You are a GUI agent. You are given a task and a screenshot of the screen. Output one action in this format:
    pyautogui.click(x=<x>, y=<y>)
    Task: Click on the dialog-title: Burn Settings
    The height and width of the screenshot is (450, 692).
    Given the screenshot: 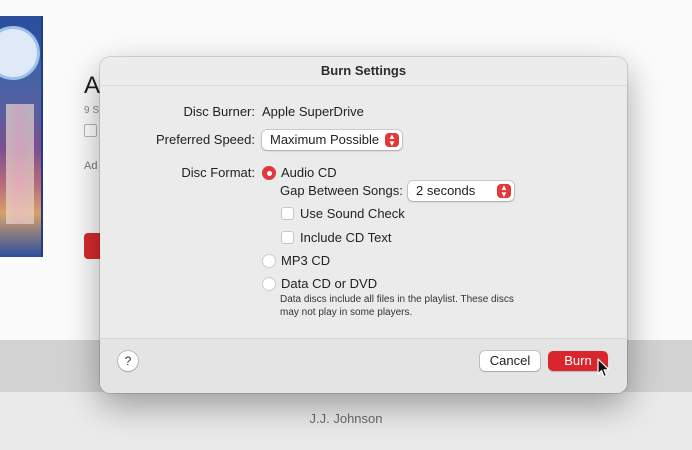 What is the action you would take?
    pyautogui.click(x=363, y=70)
    